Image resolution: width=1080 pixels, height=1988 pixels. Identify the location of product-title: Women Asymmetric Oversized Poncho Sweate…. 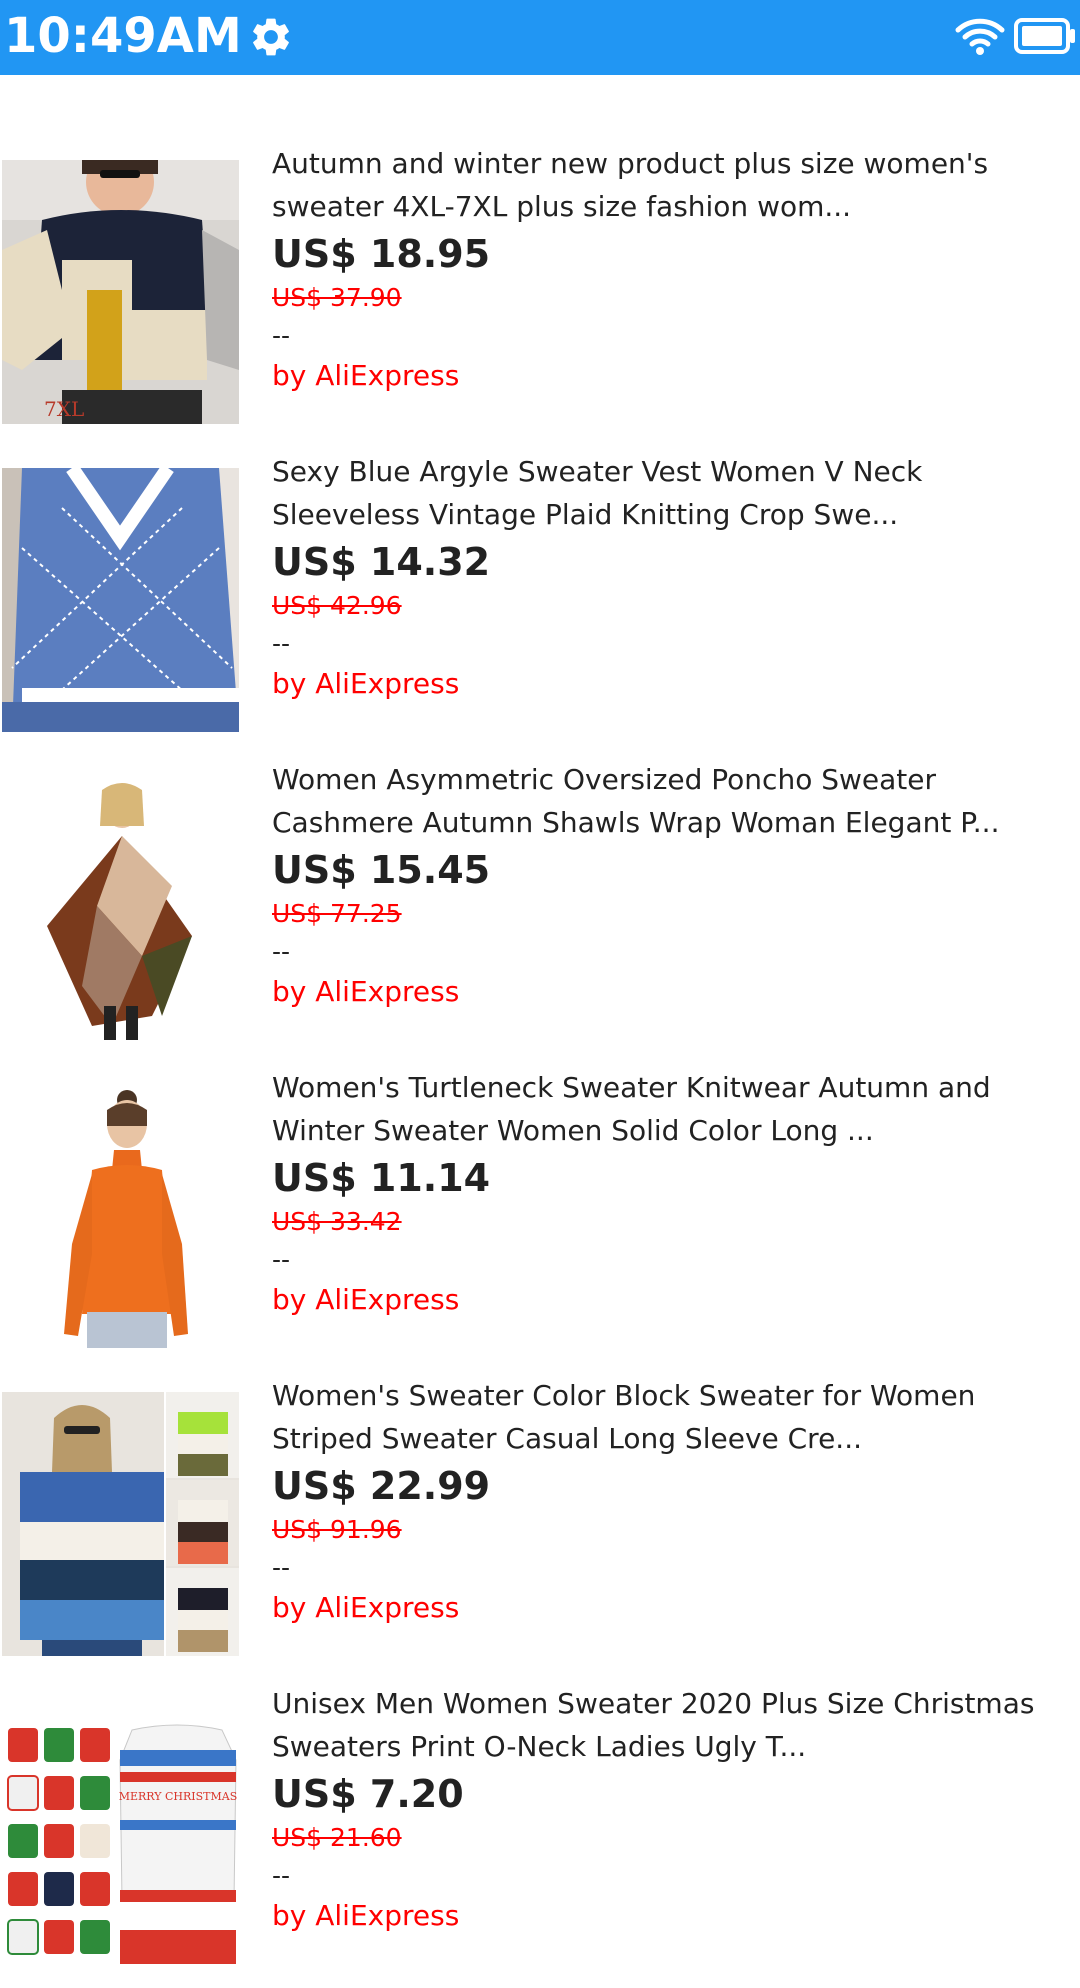
(672, 801).